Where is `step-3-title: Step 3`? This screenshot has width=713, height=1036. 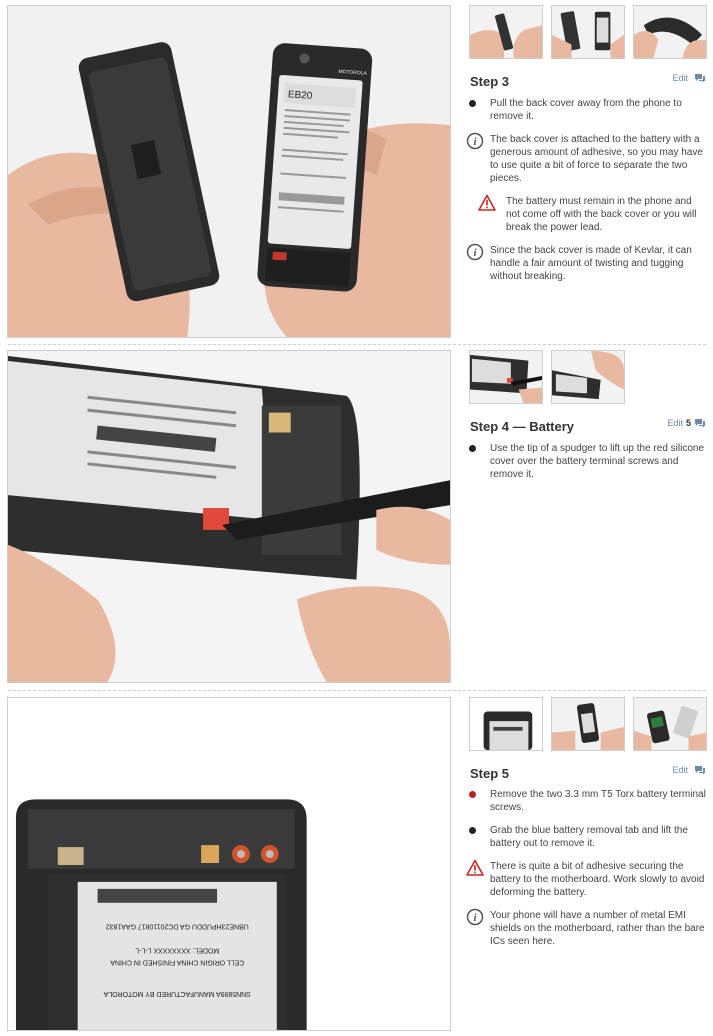
step-3-title: Step 3 is located at coordinates (490, 81).